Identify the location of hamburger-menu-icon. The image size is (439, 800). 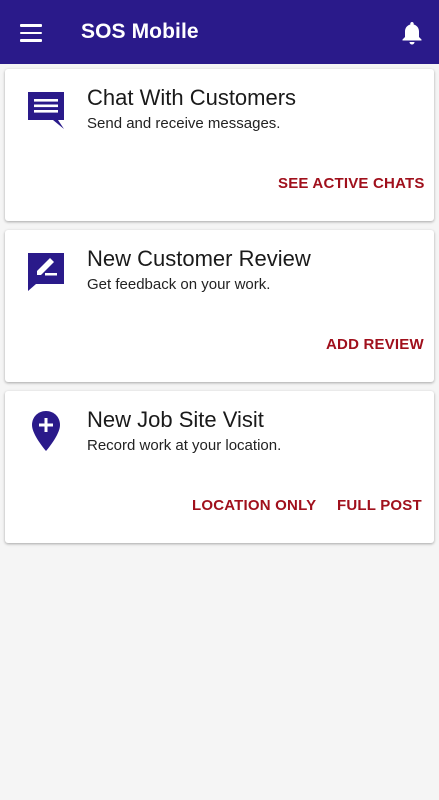
(31, 33).